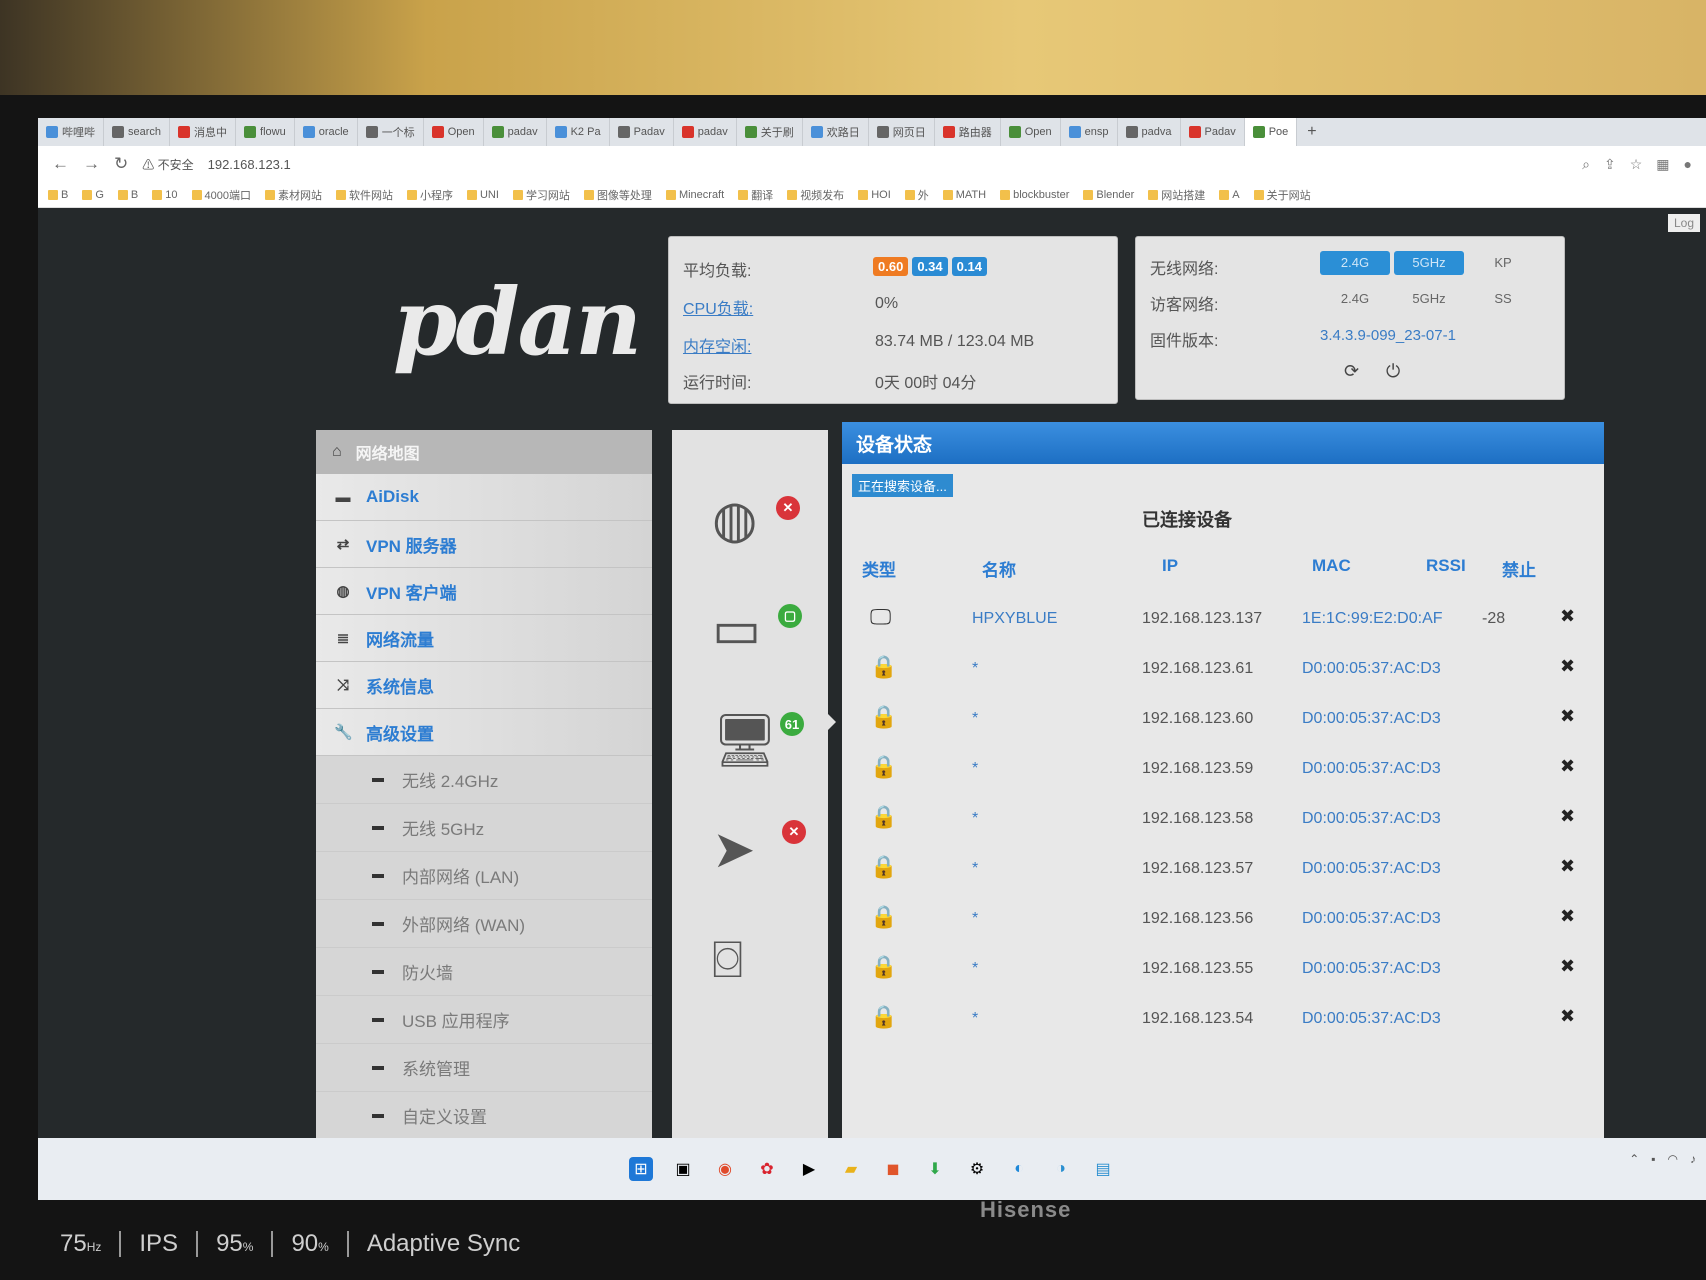 The image size is (1706, 1280). Describe the element at coordinates (1673, 1159) in the screenshot. I see `tray-wifi-icon: ◠` at that location.